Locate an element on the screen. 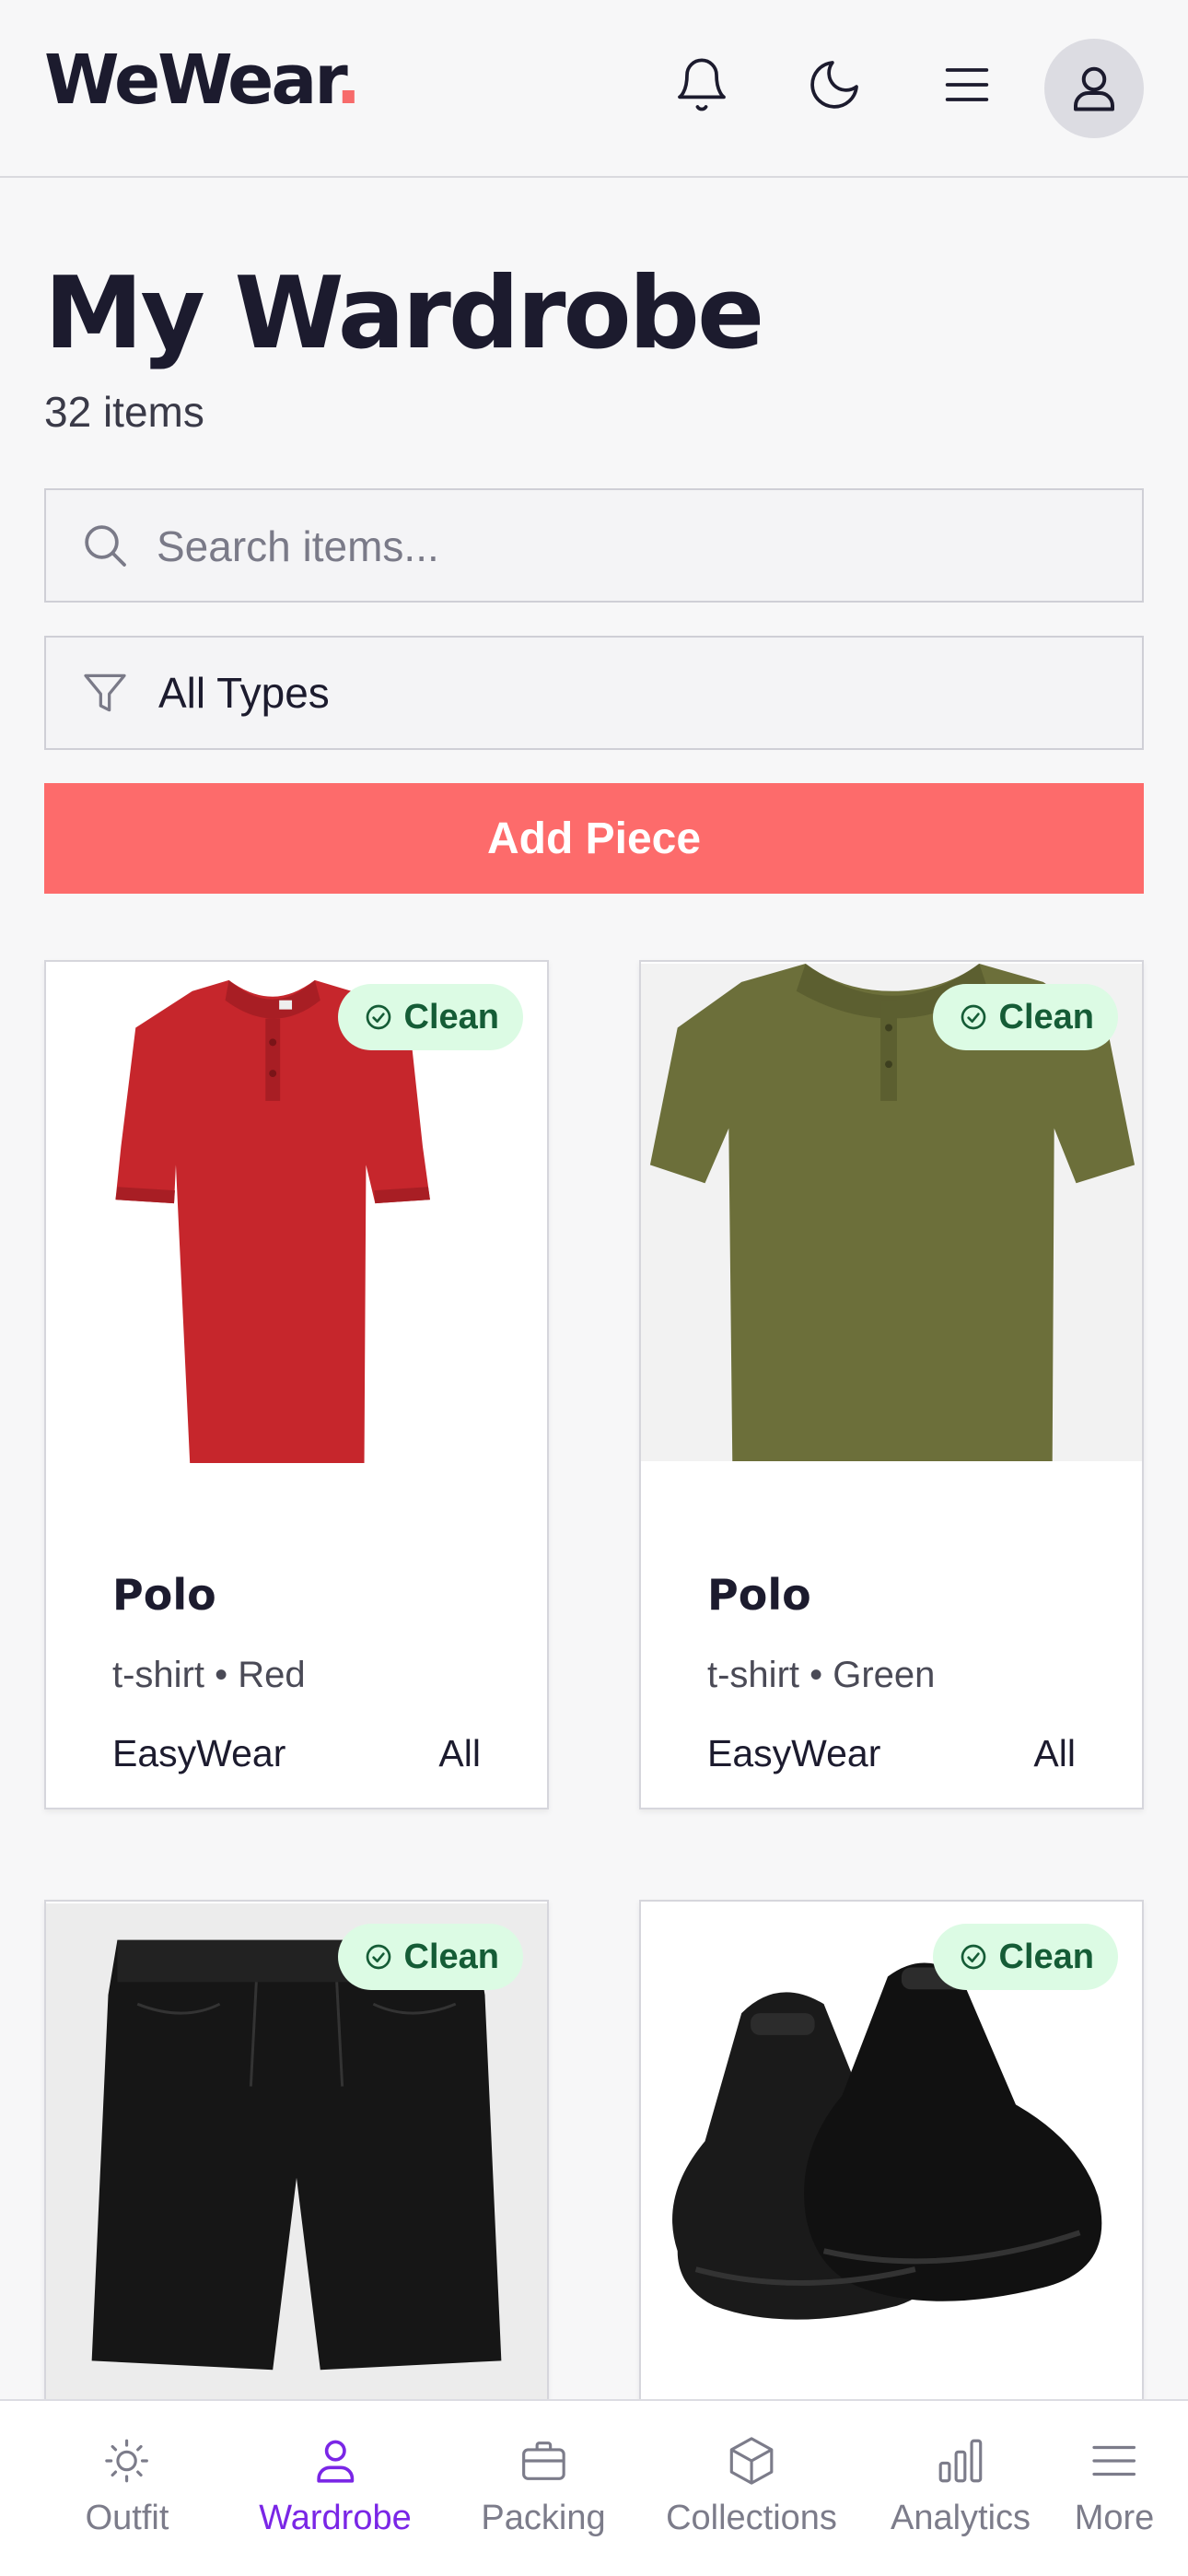 The width and height of the screenshot is (1188, 2576). bell-icon is located at coordinates (702, 85).